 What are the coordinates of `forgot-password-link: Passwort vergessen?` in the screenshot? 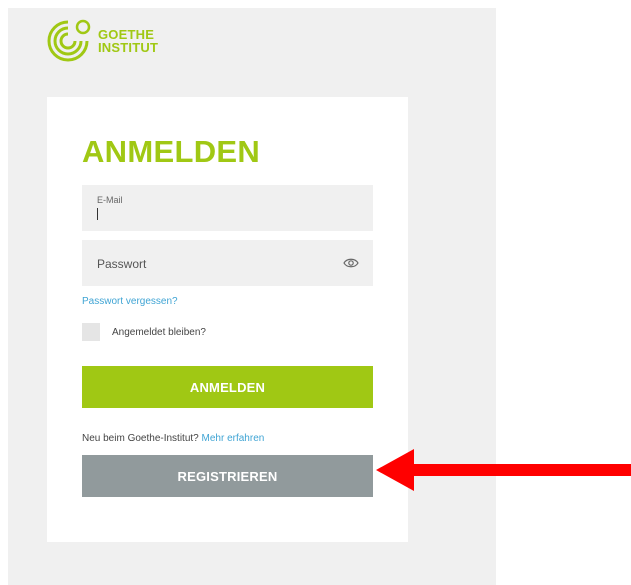 It's located at (130, 301).